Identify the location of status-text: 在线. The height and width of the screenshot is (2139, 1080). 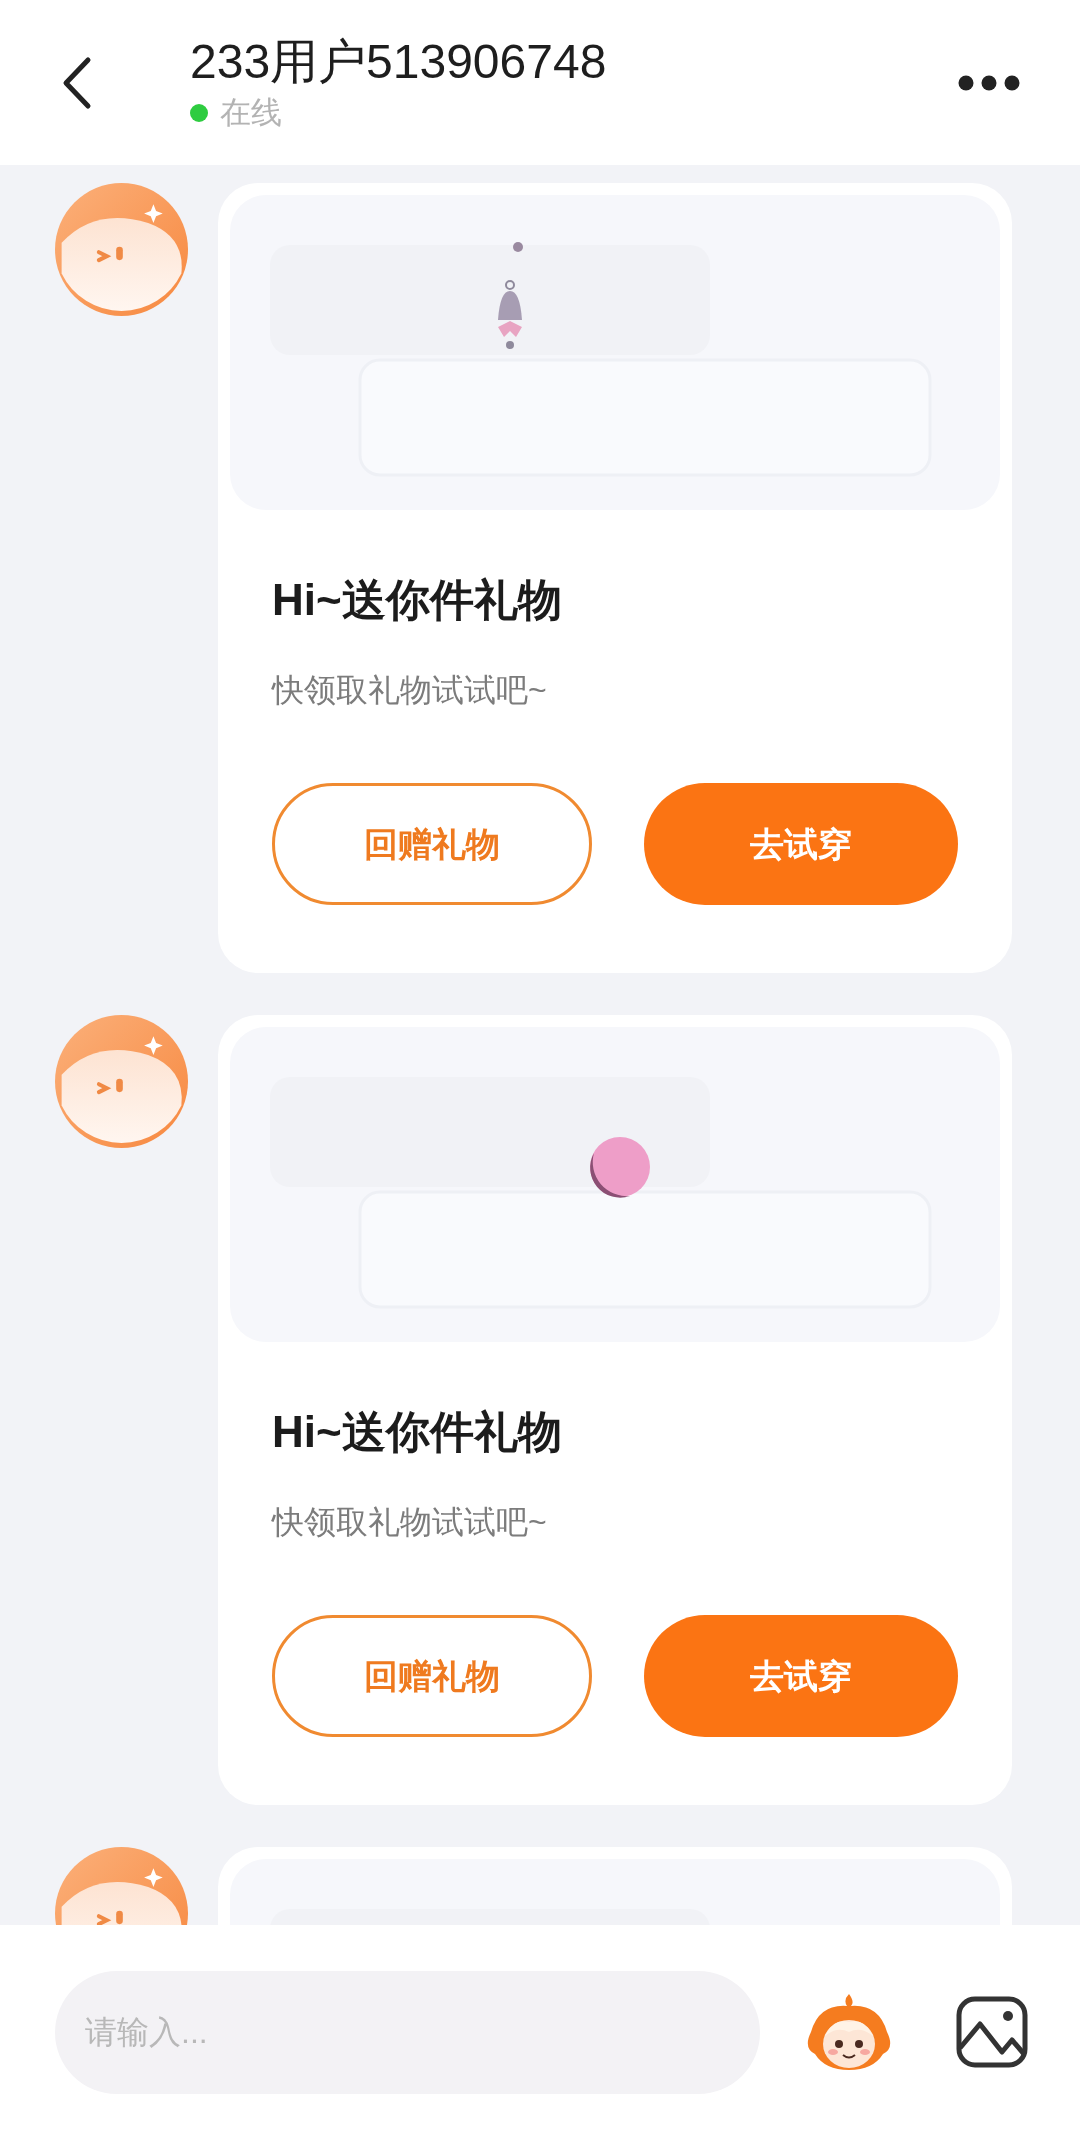
(251, 112).